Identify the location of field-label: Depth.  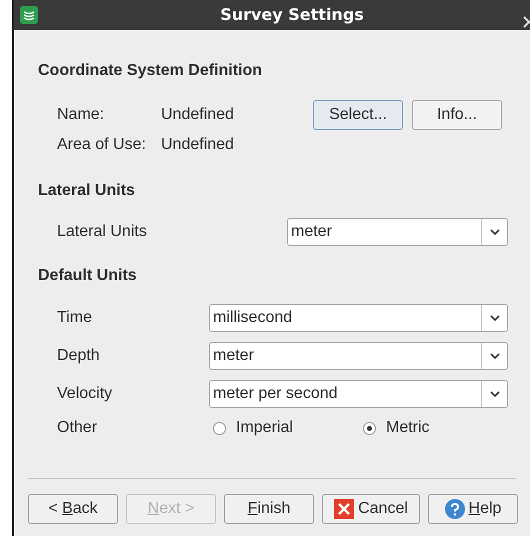
(79, 356).